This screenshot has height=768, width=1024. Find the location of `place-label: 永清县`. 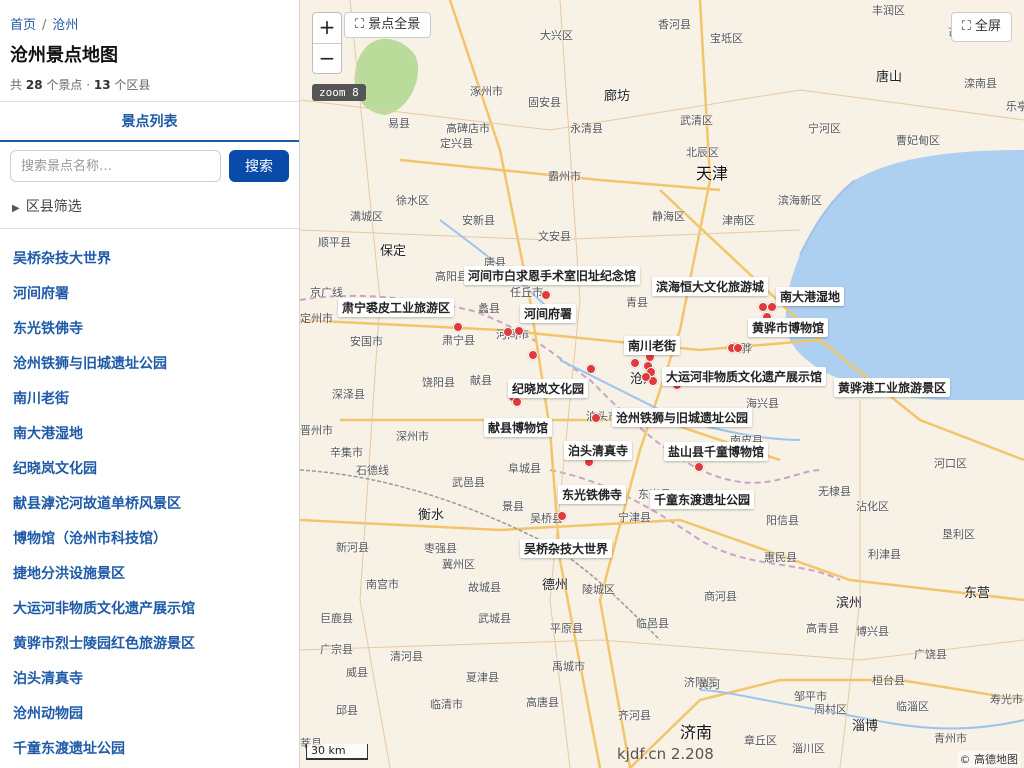

place-label: 永清县 is located at coordinates (586, 128).